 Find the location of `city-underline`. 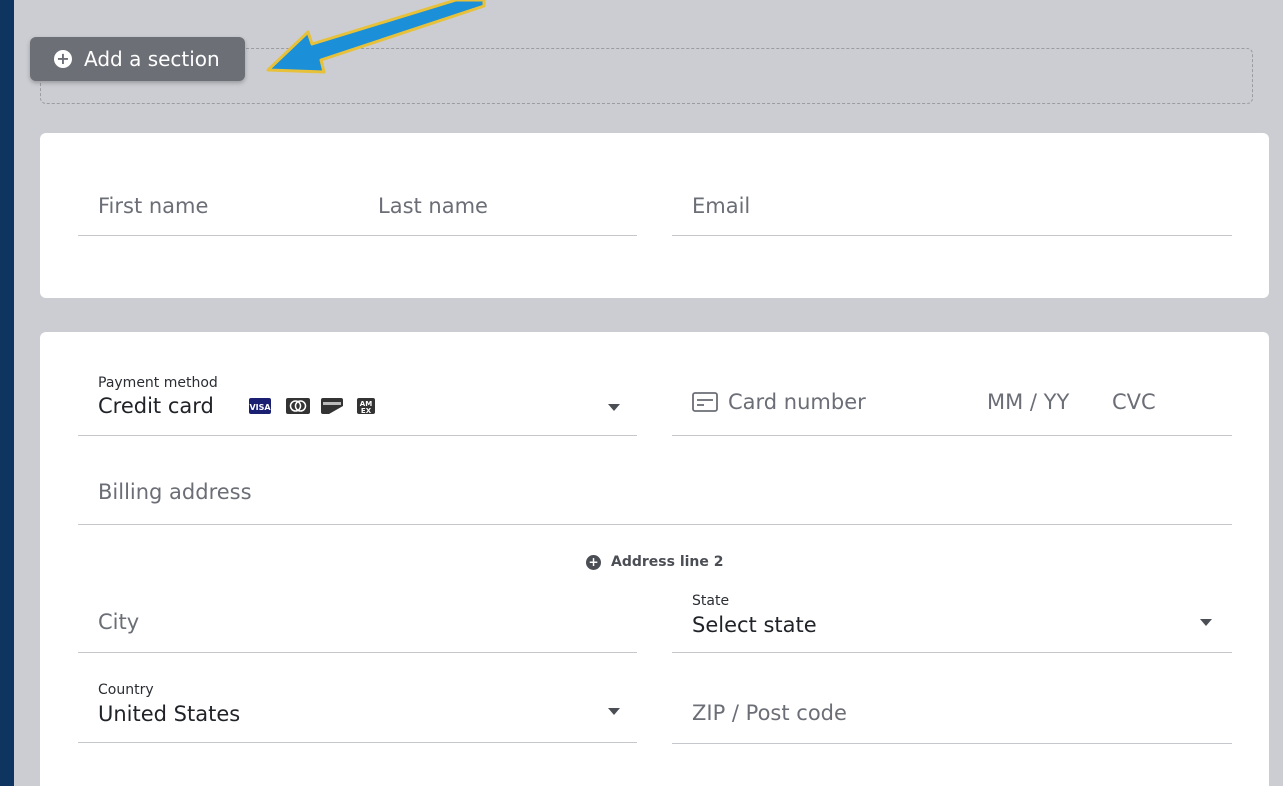

city-underline is located at coordinates (357, 652).